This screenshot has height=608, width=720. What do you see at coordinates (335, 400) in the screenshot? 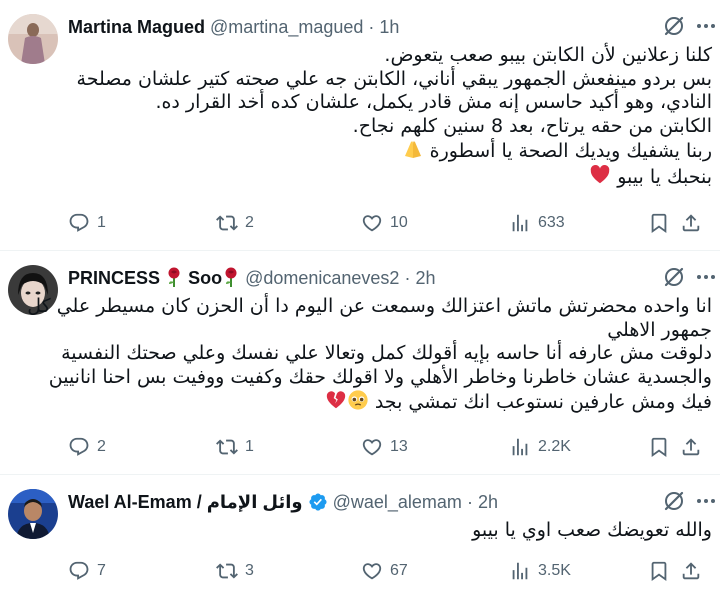
I see `broken-heart-emoji-icon` at bounding box center [335, 400].